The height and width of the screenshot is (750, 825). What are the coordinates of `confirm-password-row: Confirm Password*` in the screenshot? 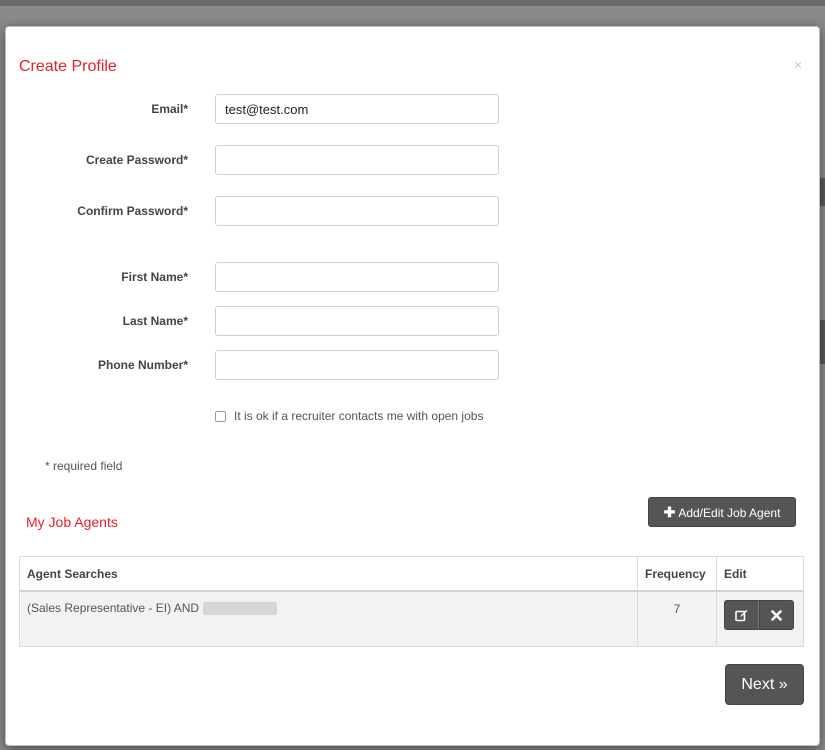 It's located at (412, 211).